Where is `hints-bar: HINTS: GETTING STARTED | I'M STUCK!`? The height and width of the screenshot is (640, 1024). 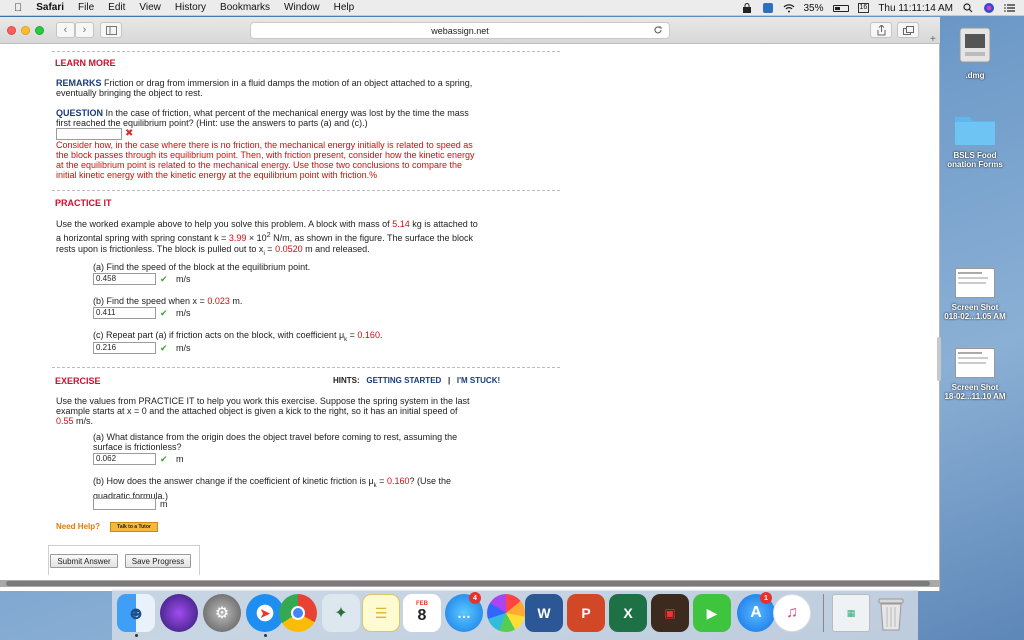 hints-bar: HINTS: GETTING STARTED | I'M STUCK! is located at coordinates (416, 380).